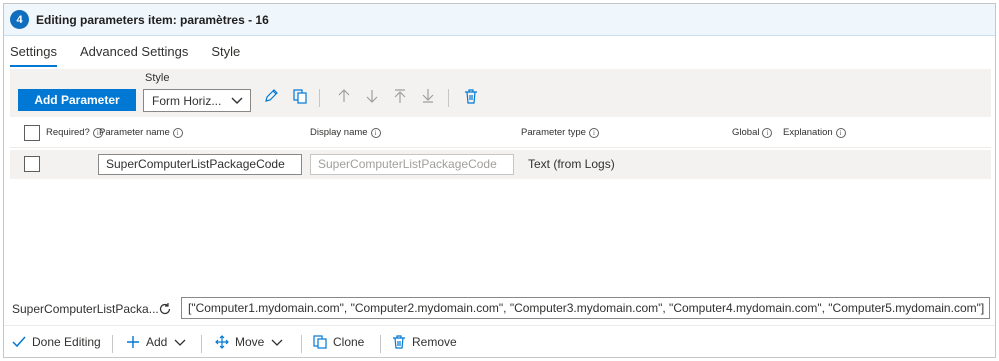 The image size is (999, 361). I want to click on panel-title: Editing parameters item: paramètres - 16, so click(152, 19).